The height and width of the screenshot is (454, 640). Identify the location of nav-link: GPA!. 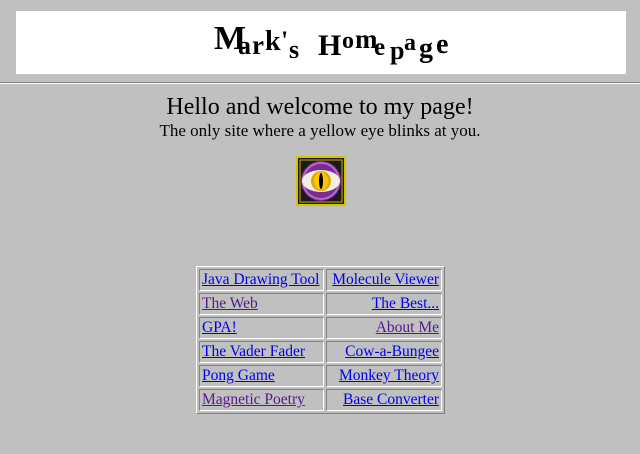
(219, 327).